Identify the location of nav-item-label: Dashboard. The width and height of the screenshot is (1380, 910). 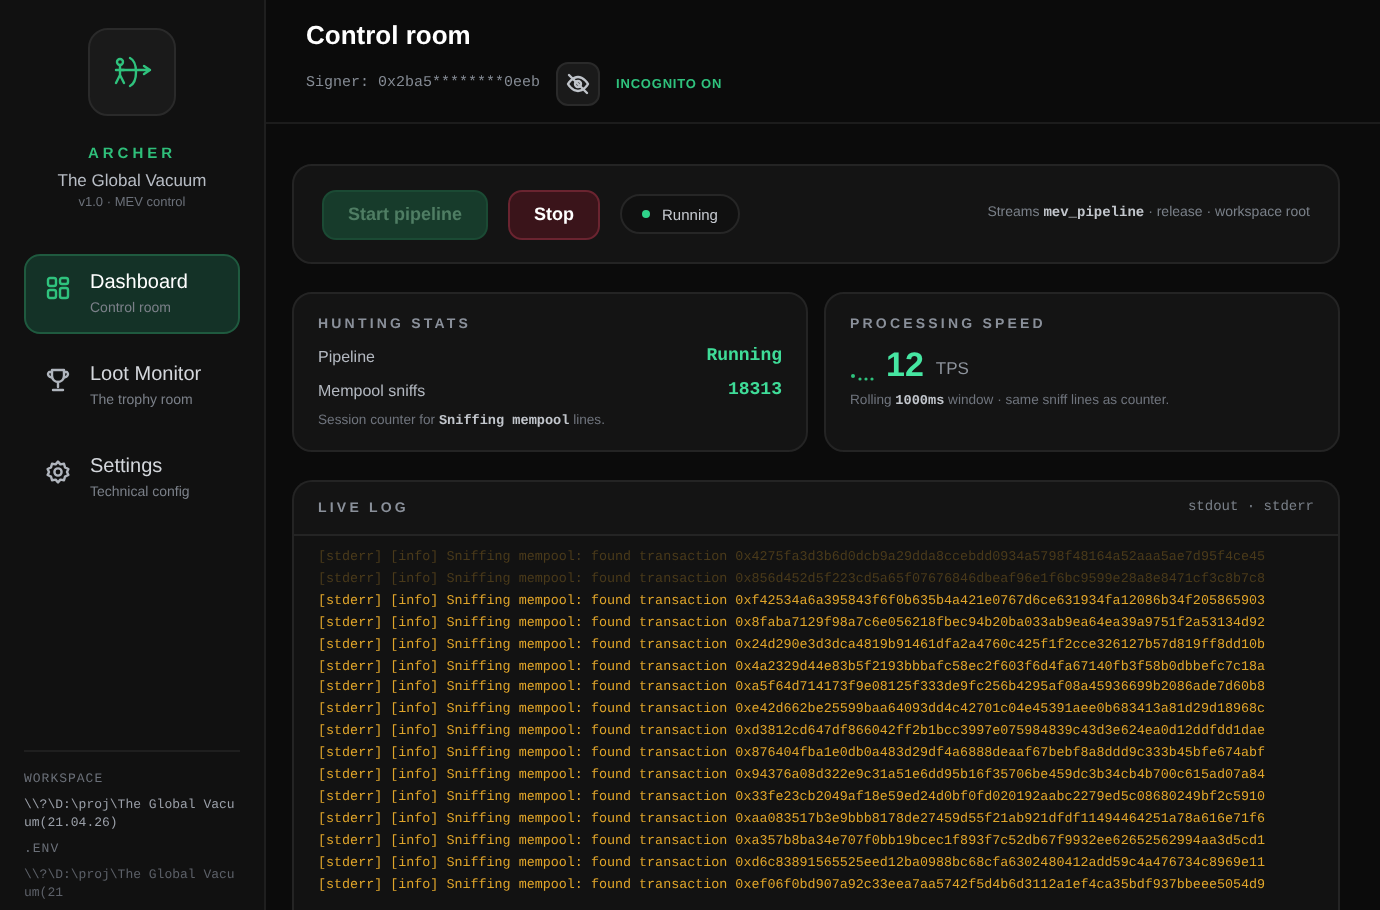
(139, 283).